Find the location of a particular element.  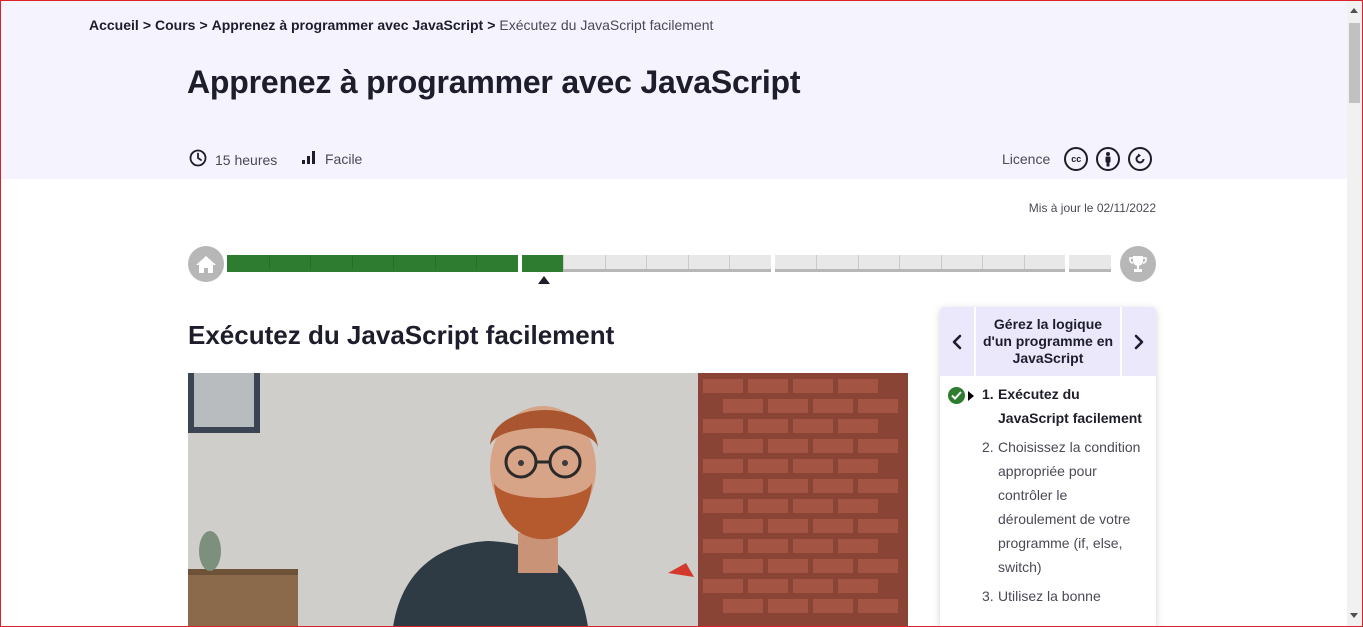

licence-info: Licence cc is located at coordinates (1077, 159).